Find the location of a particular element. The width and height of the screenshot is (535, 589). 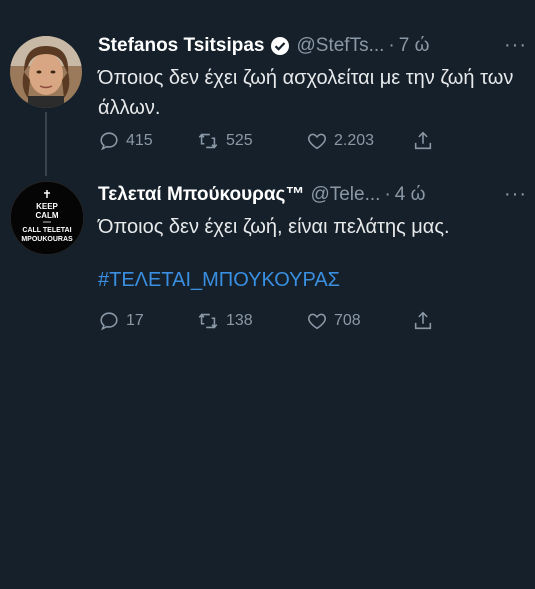

svg-text: CALM is located at coordinates (46, 215).